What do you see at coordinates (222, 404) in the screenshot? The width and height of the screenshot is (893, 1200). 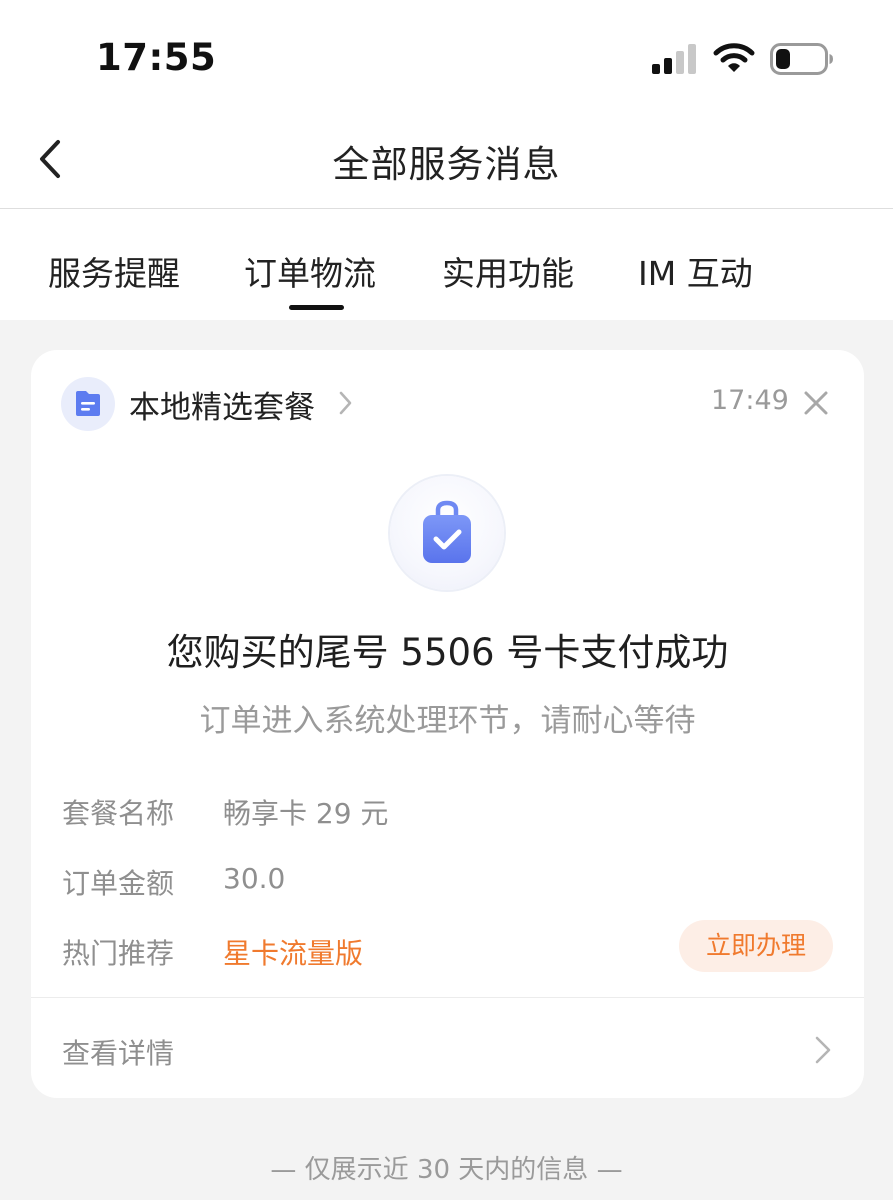 I see `source-name-link: 本地精选套餐` at bounding box center [222, 404].